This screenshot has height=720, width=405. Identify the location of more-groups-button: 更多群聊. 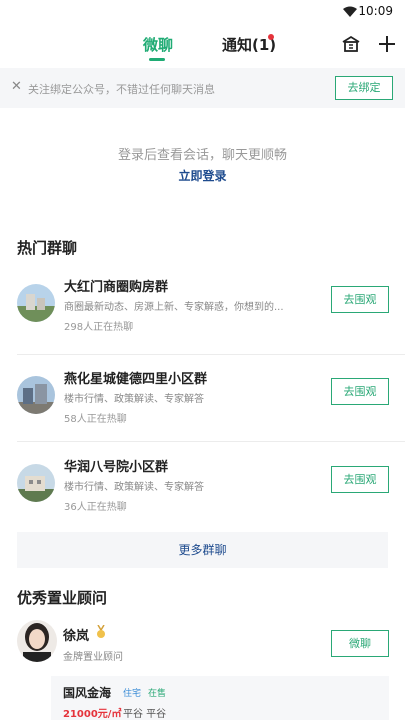
(202, 550).